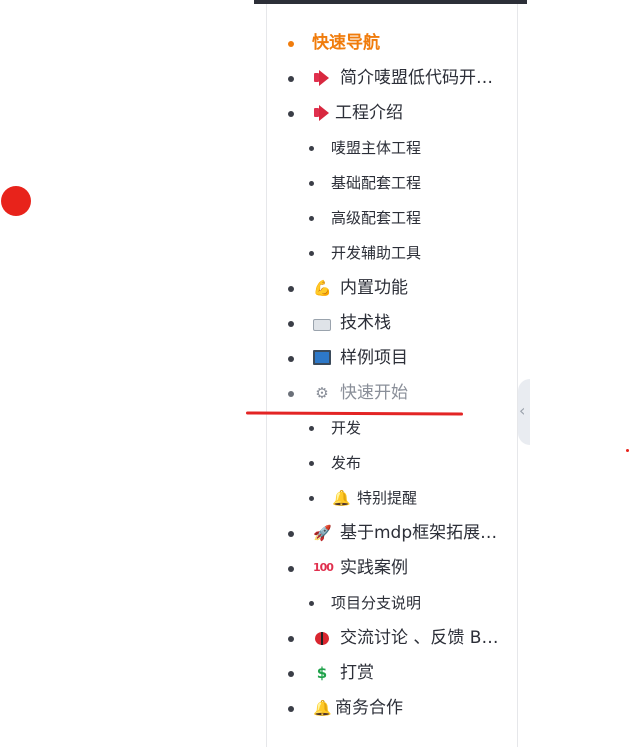 Image resolution: width=630 pixels, height=747 pixels. I want to click on nav-item-label: 样例项目, so click(374, 358).